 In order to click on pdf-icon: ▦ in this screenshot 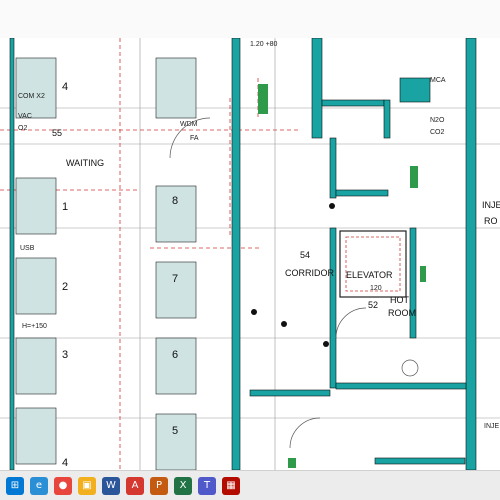, I will do `click(231, 485)`.